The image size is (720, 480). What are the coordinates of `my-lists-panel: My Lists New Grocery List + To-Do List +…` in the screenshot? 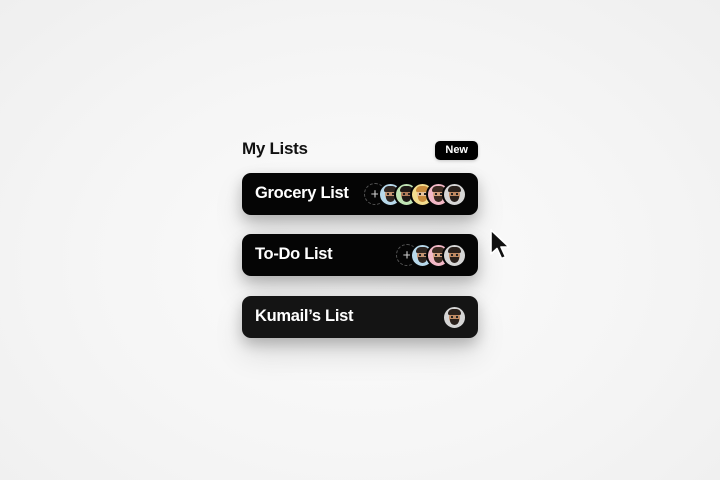 It's located at (360, 238).